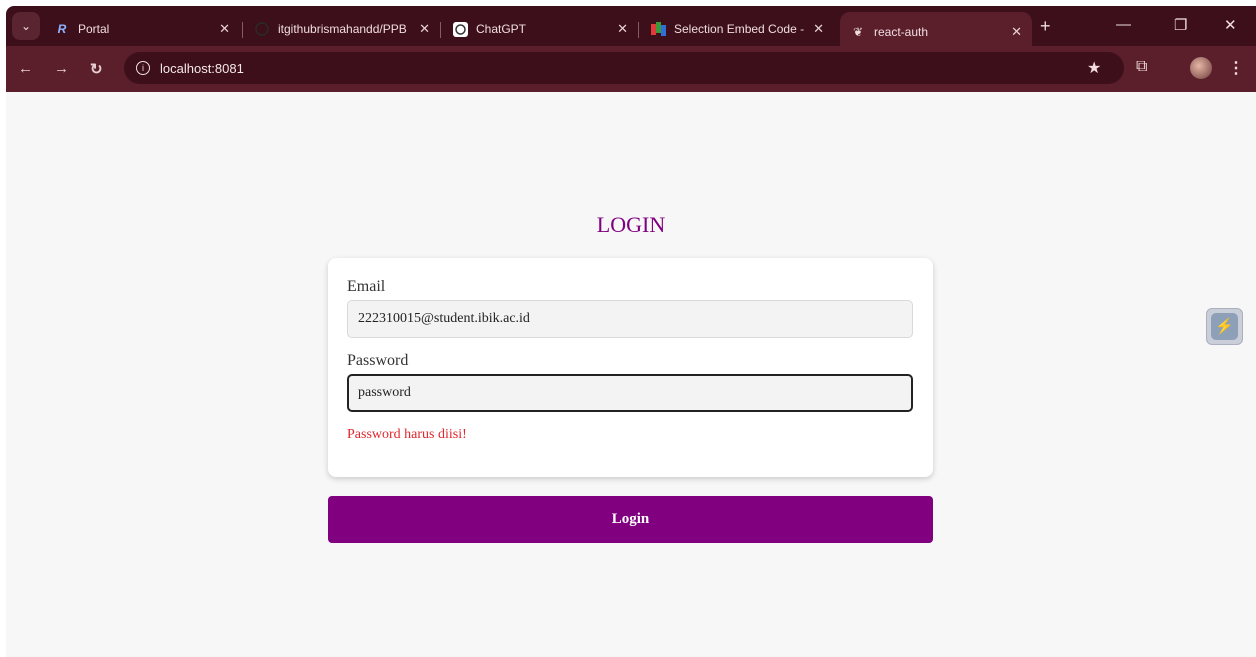 This screenshot has height=657, width=1256. Describe the element at coordinates (96, 69) in the screenshot. I see `reload-icon: ↻` at that location.